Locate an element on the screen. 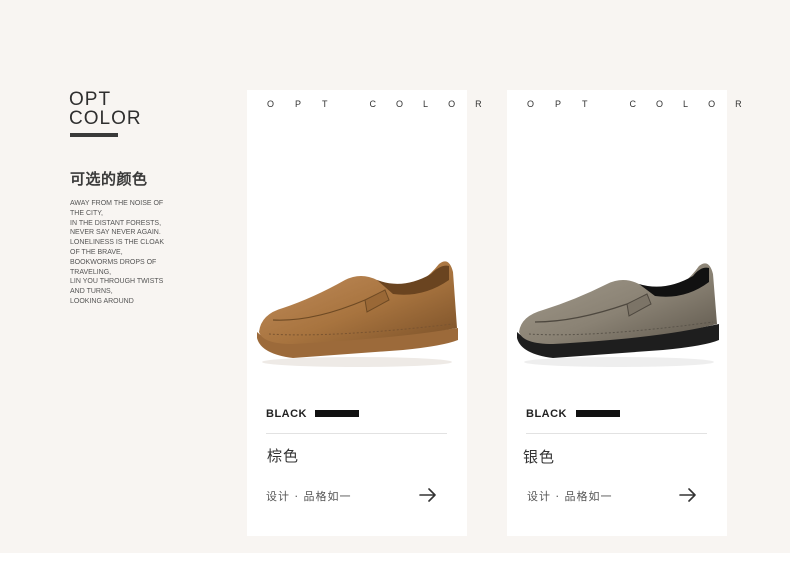 The width and height of the screenshot is (790, 564). poem-line: AND TURNS, is located at coordinates (91, 292).